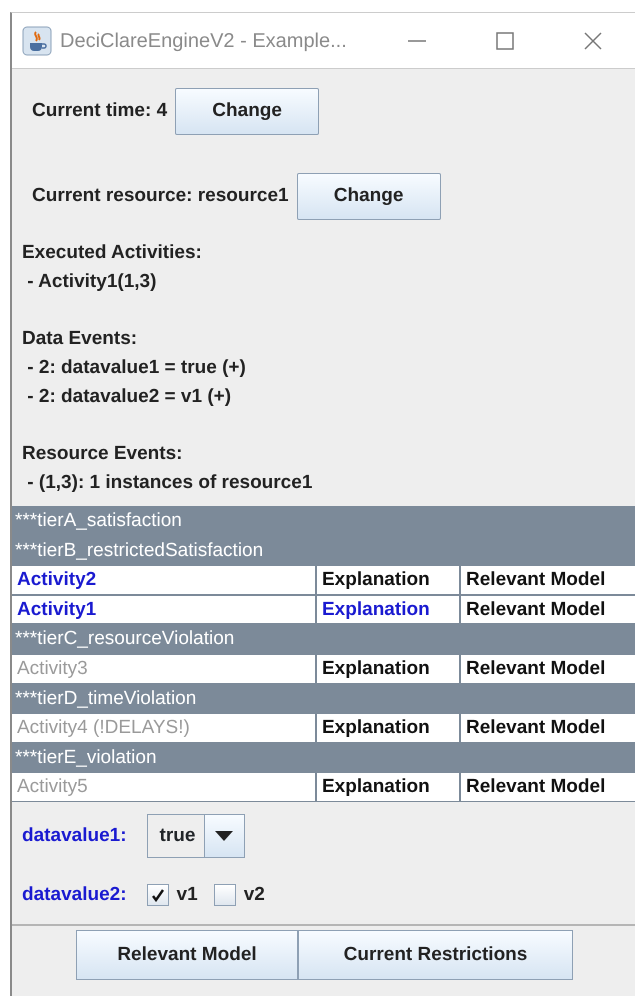  I want to click on section-heading: Data Events:, so click(80, 339).